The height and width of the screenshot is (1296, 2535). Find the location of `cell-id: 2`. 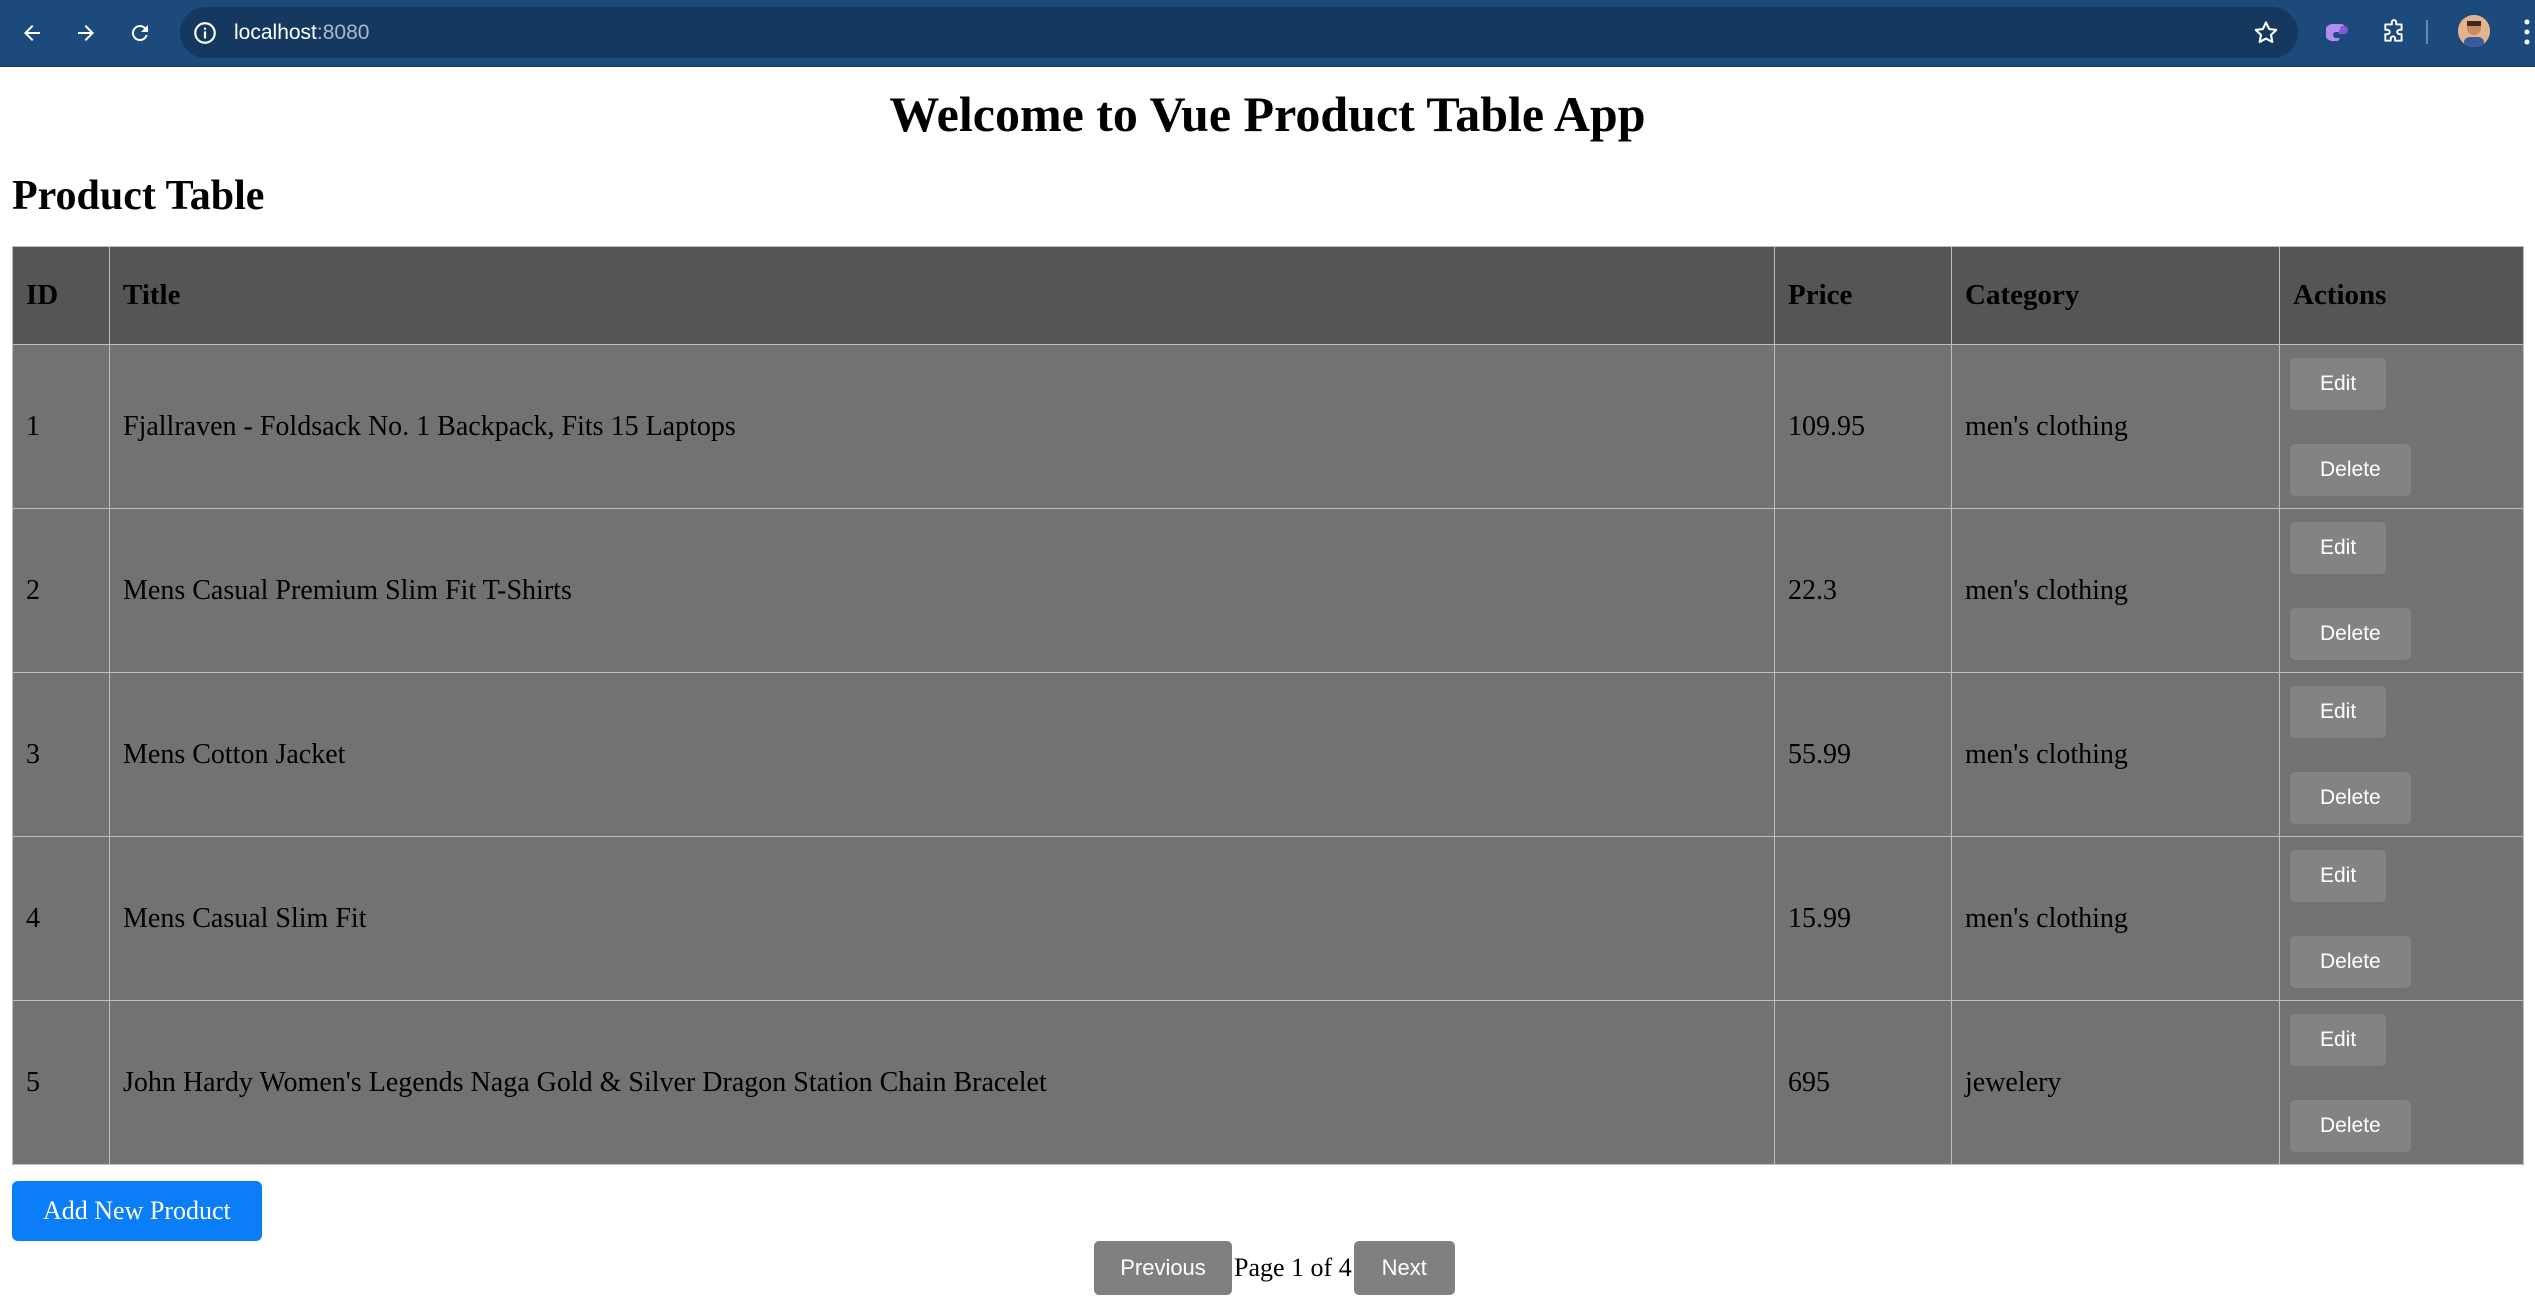

cell-id: 2 is located at coordinates (61, 590).